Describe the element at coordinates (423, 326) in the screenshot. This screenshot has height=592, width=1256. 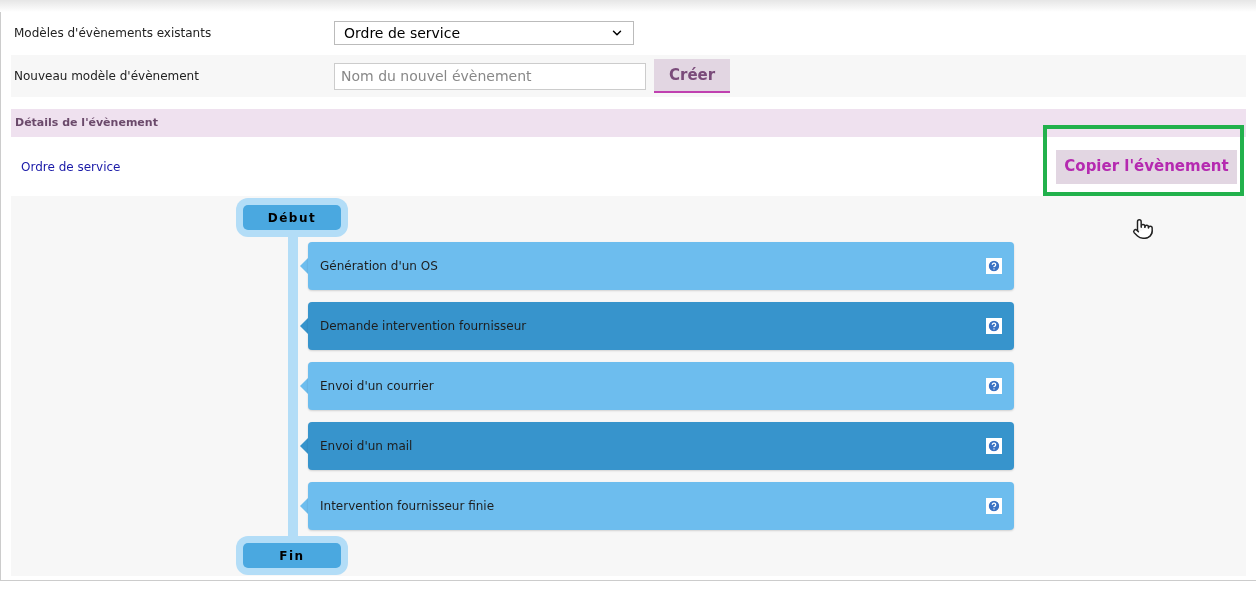
I see `step-label: Demande intervention fournisseur` at that location.